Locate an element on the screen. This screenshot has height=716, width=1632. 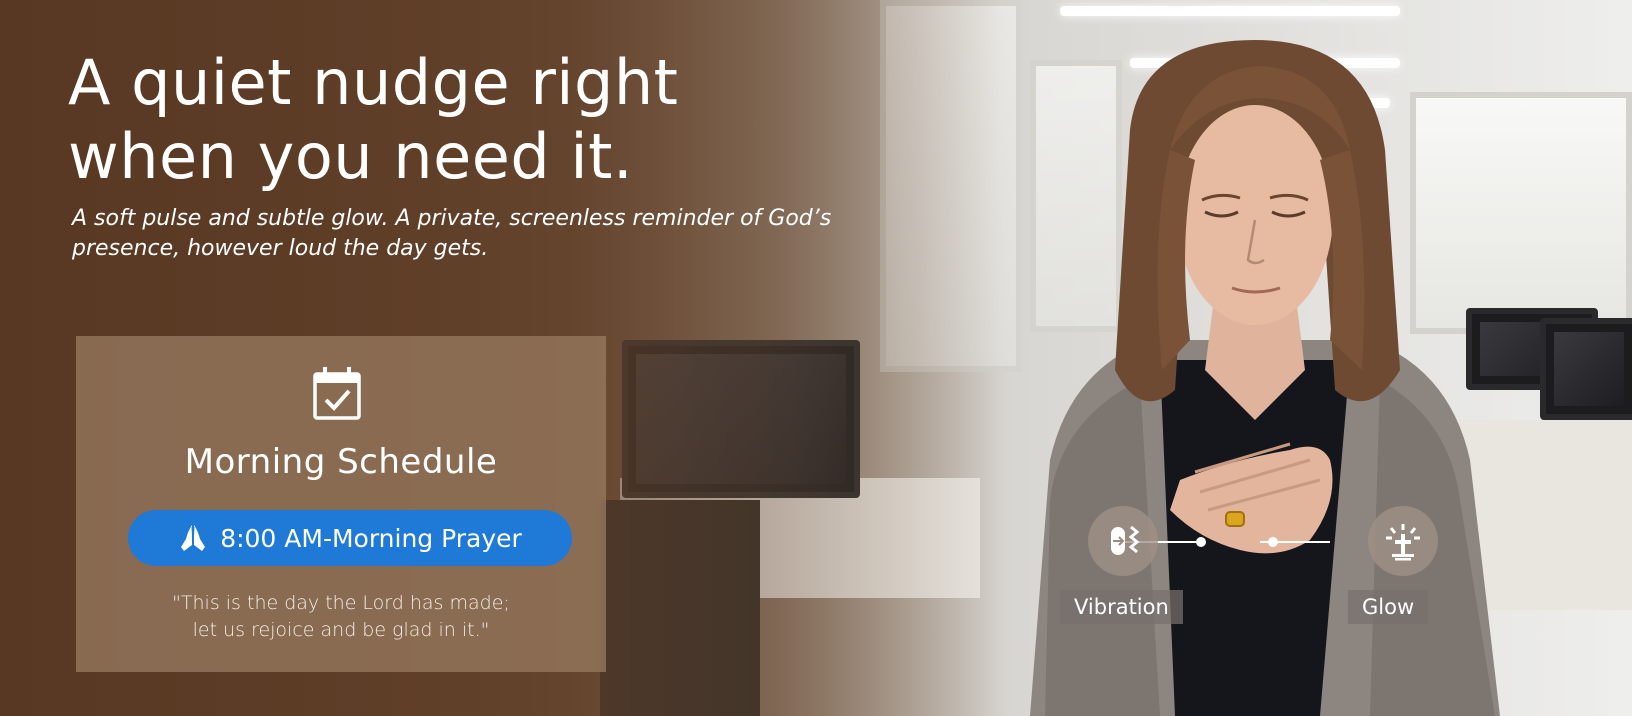
ceiling-light is located at coordinates (1230, 11).